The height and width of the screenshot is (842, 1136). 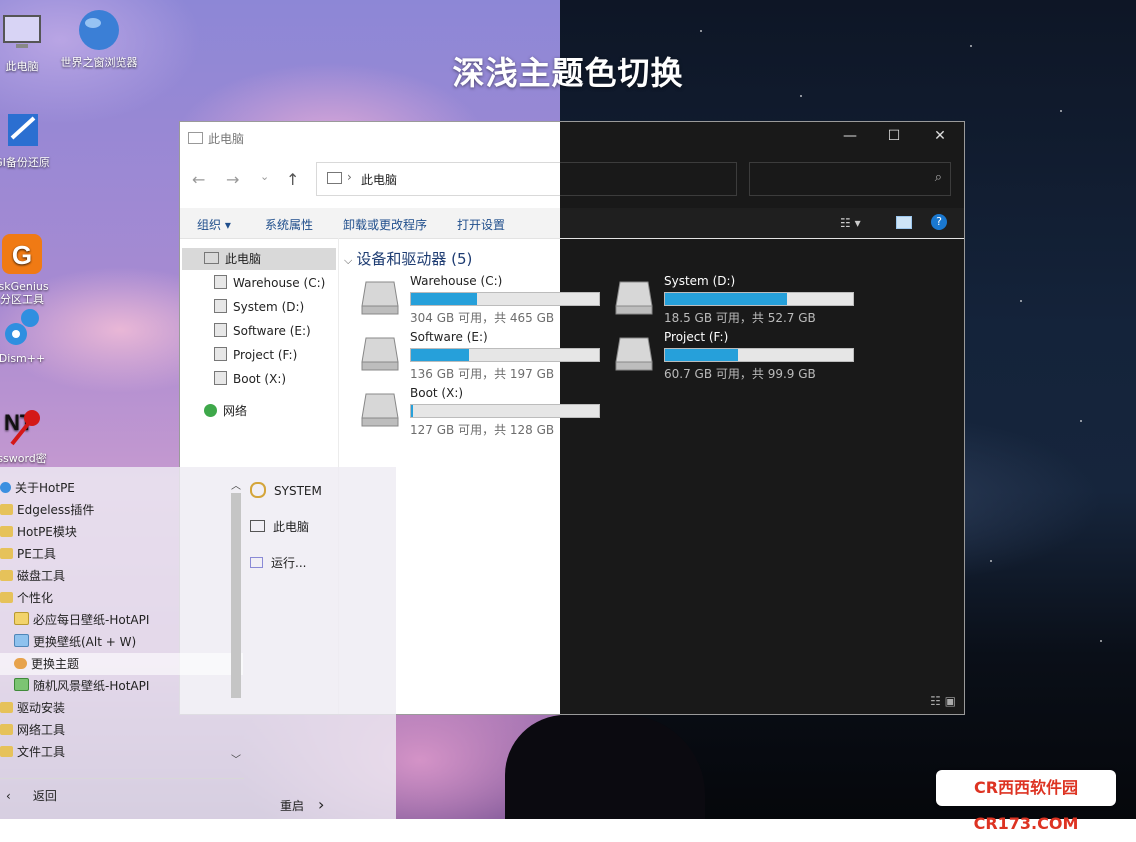 I want to click on menu-item: 随机风景壁纸-HotAPI, so click(x=114, y=686).